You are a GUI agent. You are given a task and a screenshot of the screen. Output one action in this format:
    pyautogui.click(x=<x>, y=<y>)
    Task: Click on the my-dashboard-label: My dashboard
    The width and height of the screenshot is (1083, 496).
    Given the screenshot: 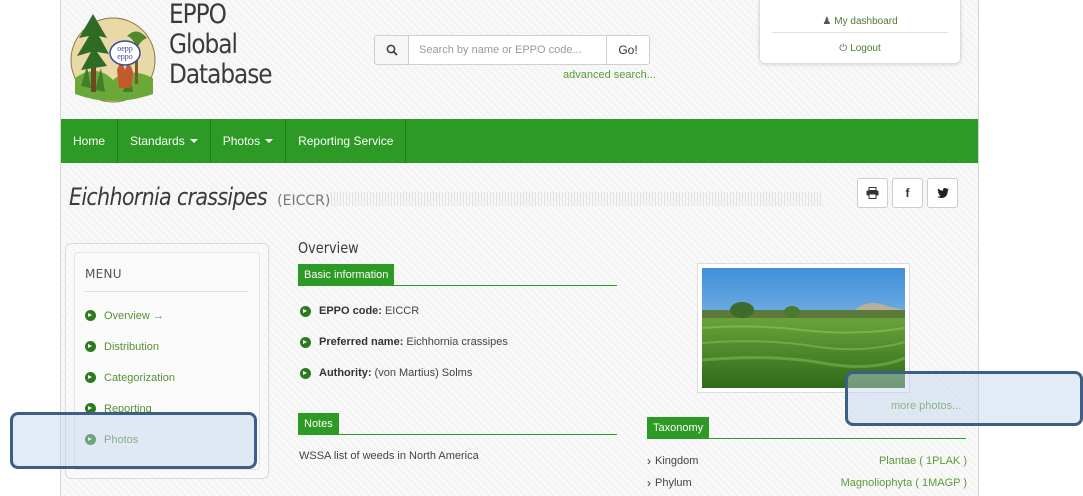 What is the action you would take?
    pyautogui.click(x=866, y=21)
    